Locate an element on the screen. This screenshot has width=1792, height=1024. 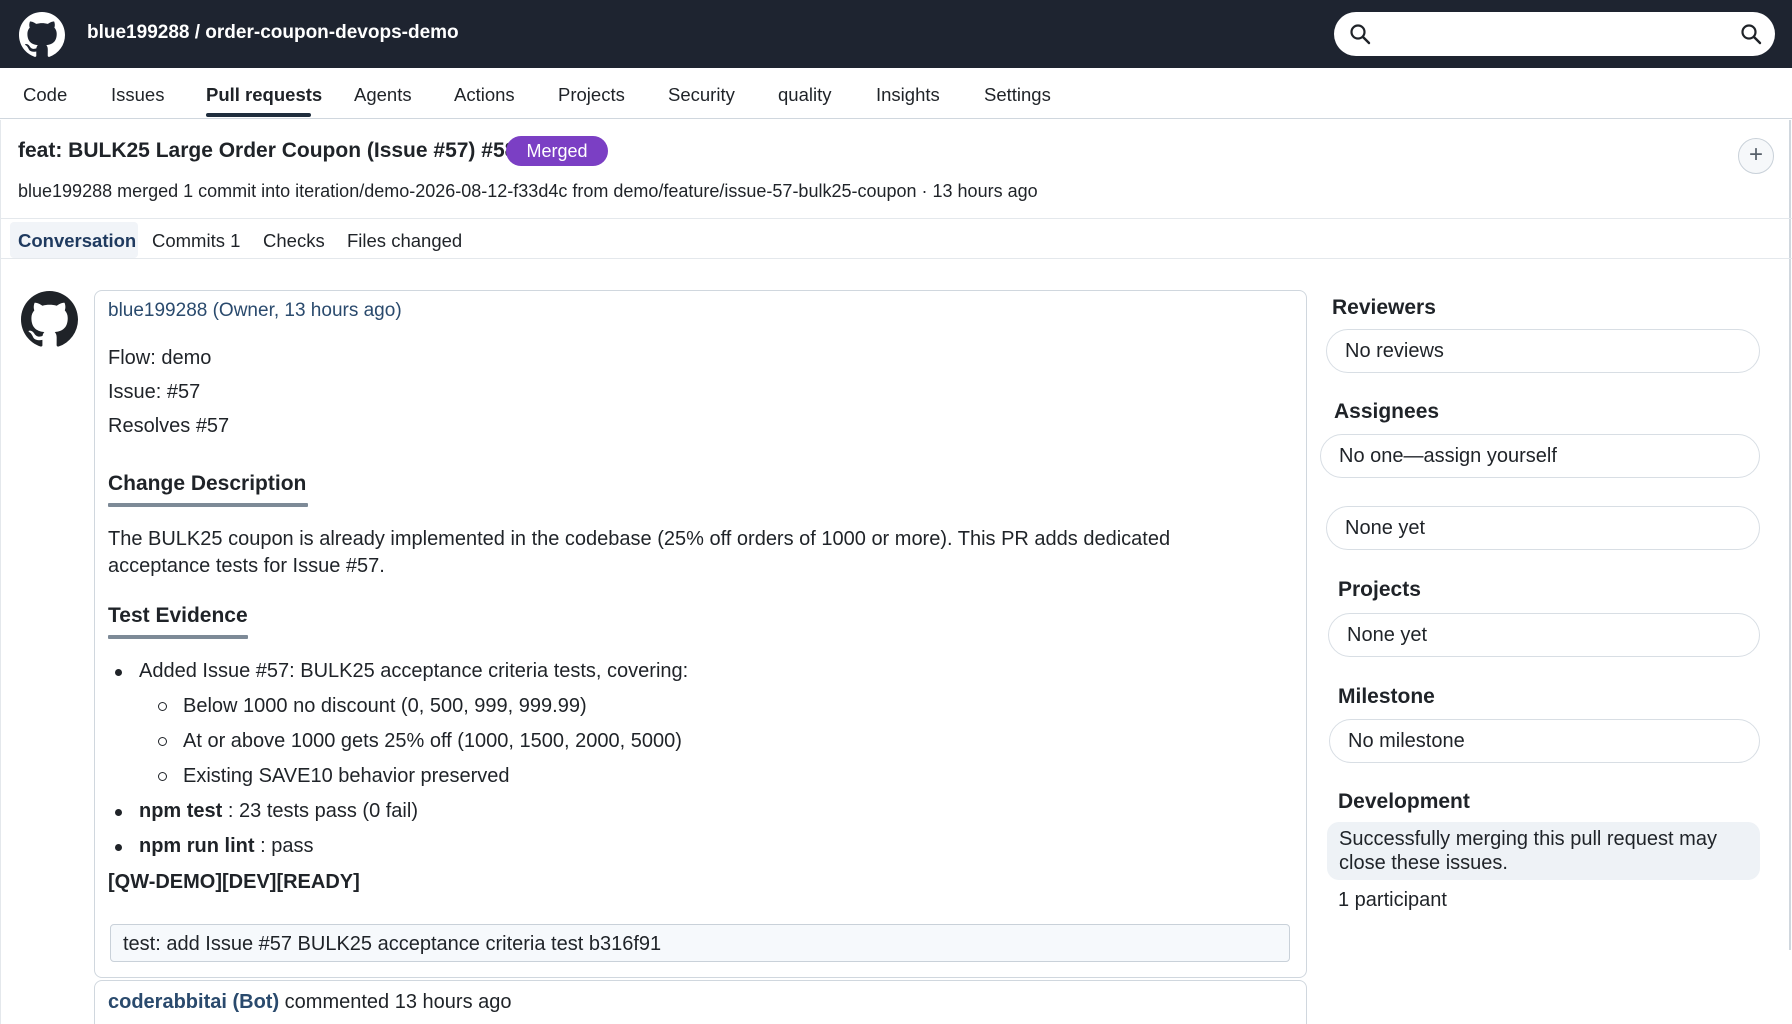
page-border-right is located at coordinates (1790, 535).